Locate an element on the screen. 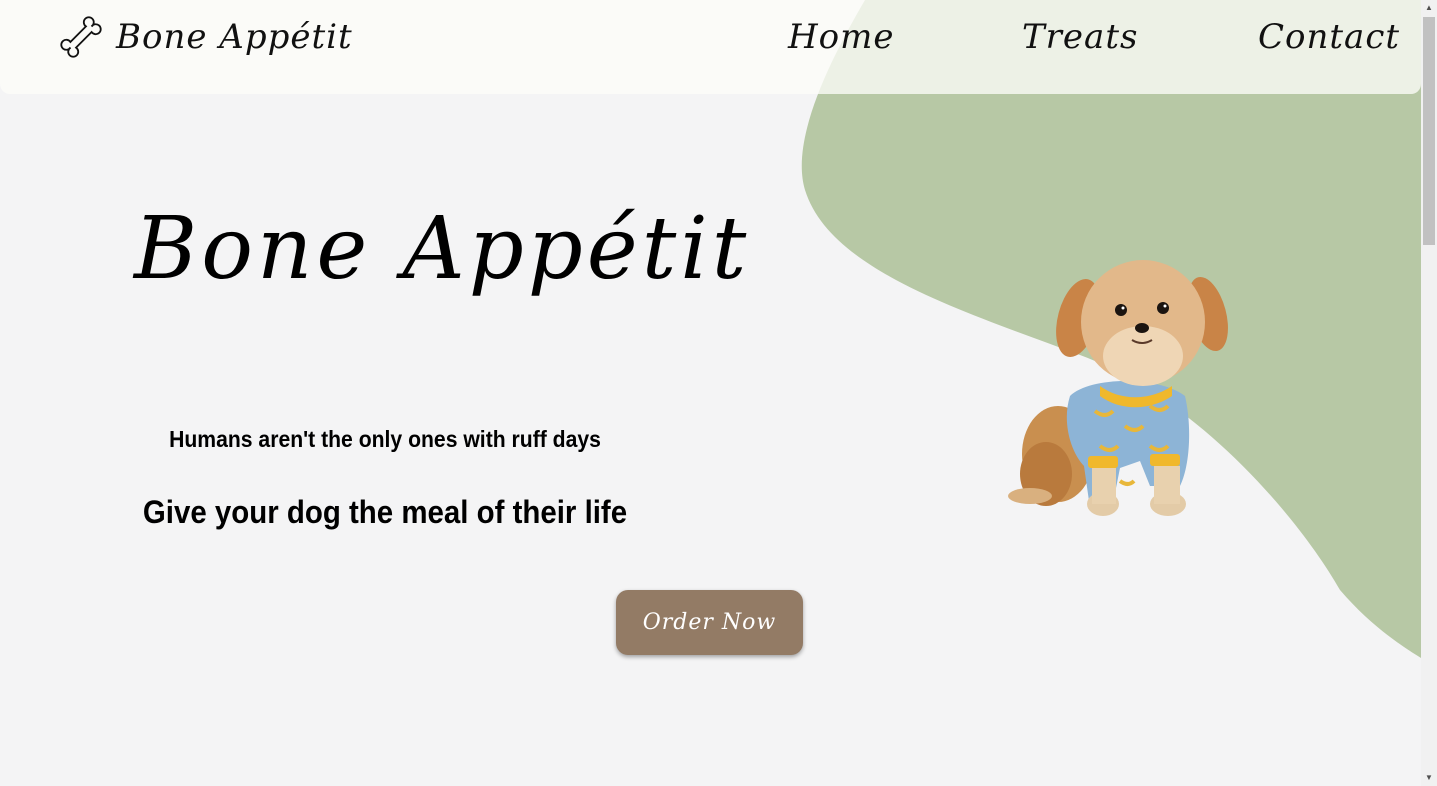 The width and height of the screenshot is (1437, 786). dog-image is located at coordinates (1118, 388).